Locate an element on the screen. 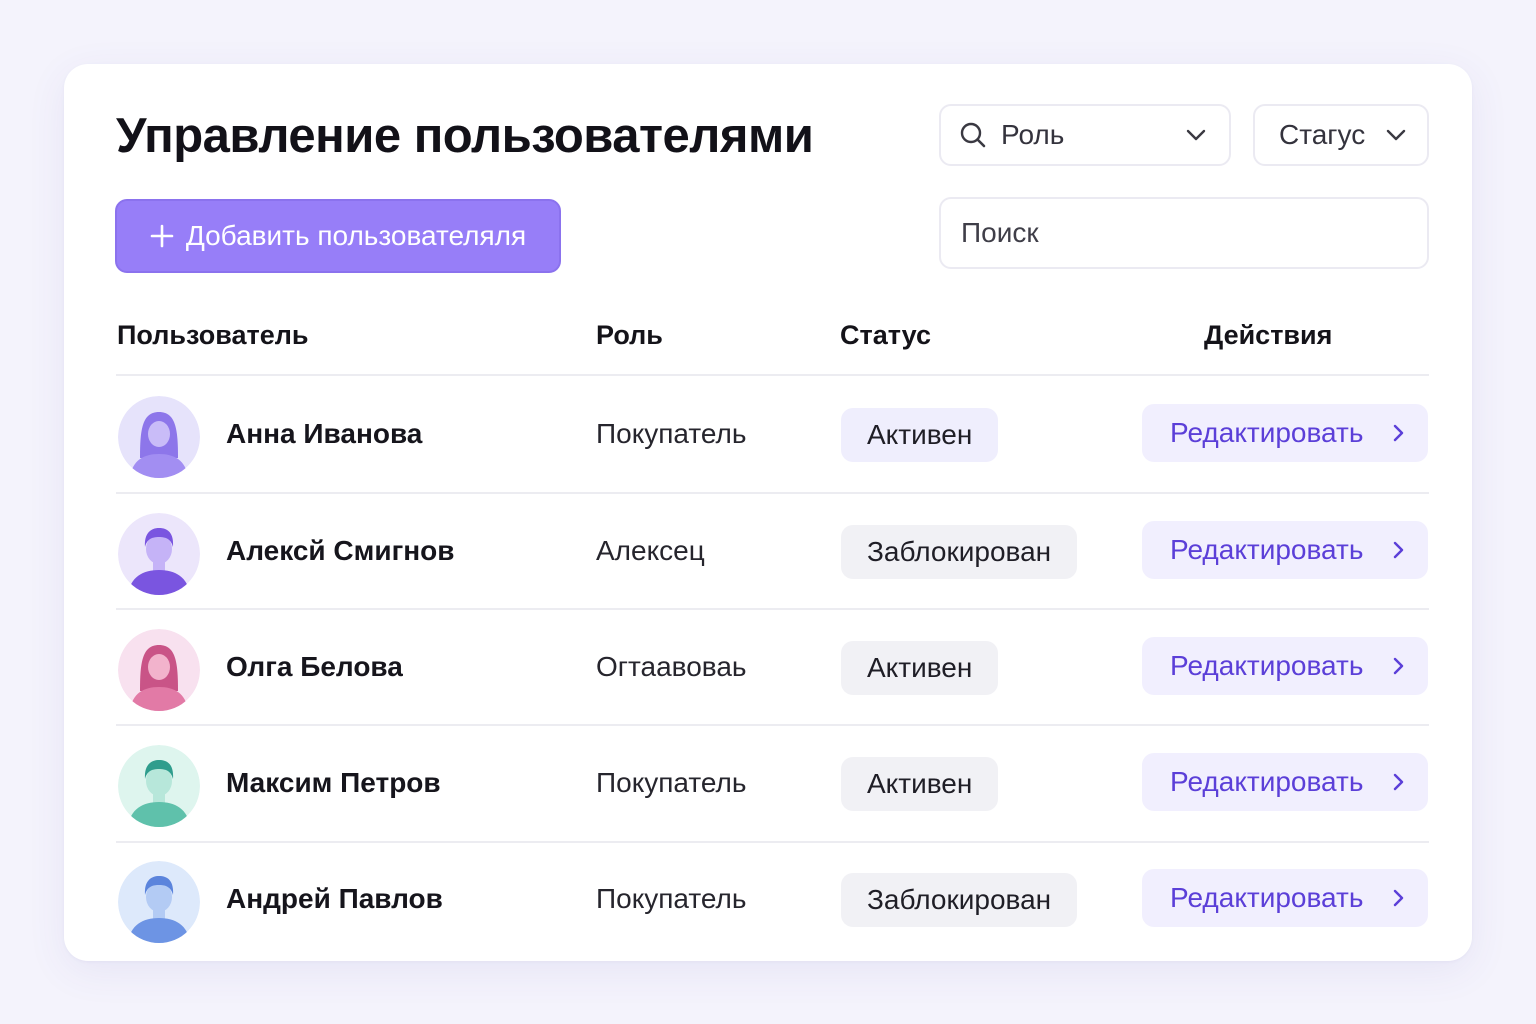  user-name: Алексй Смигнов is located at coordinates (340, 550).